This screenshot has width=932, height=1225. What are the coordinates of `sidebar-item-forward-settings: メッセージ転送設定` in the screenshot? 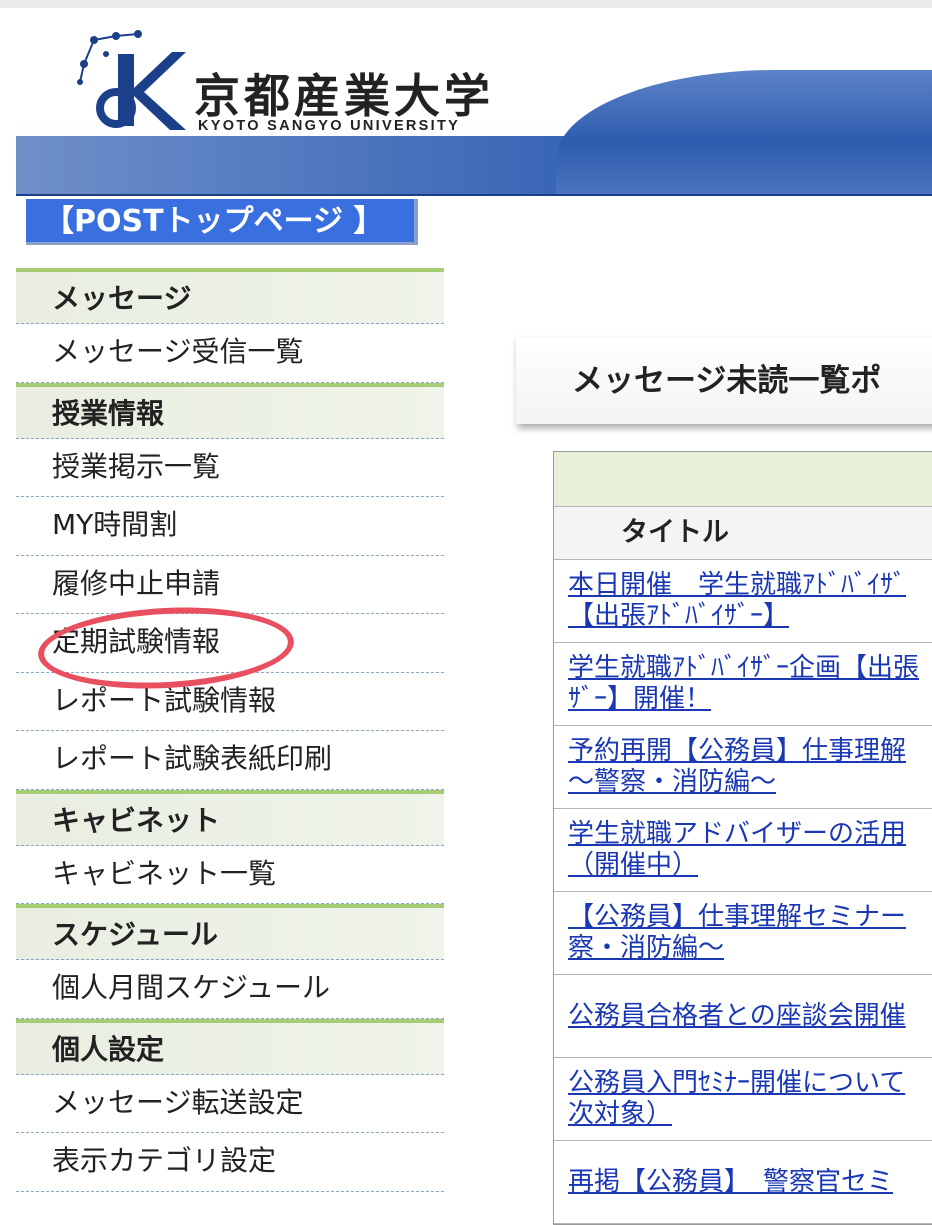 It's located at (230, 1103).